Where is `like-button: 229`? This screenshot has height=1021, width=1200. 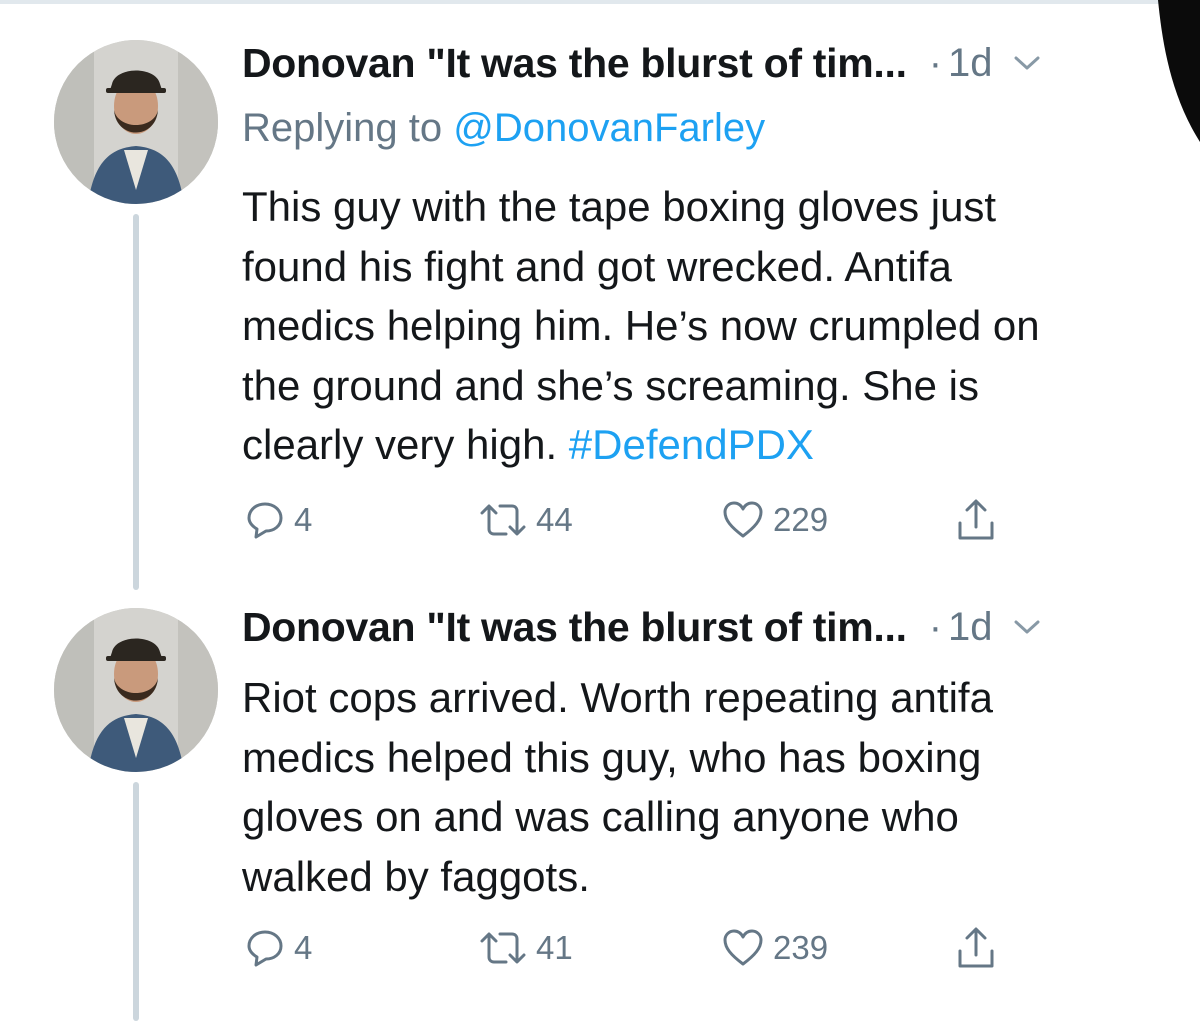
like-button: 229 is located at coordinates (774, 520).